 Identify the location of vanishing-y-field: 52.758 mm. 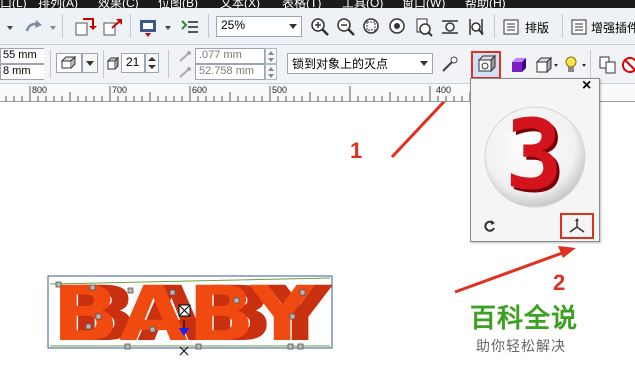
(230, 72).